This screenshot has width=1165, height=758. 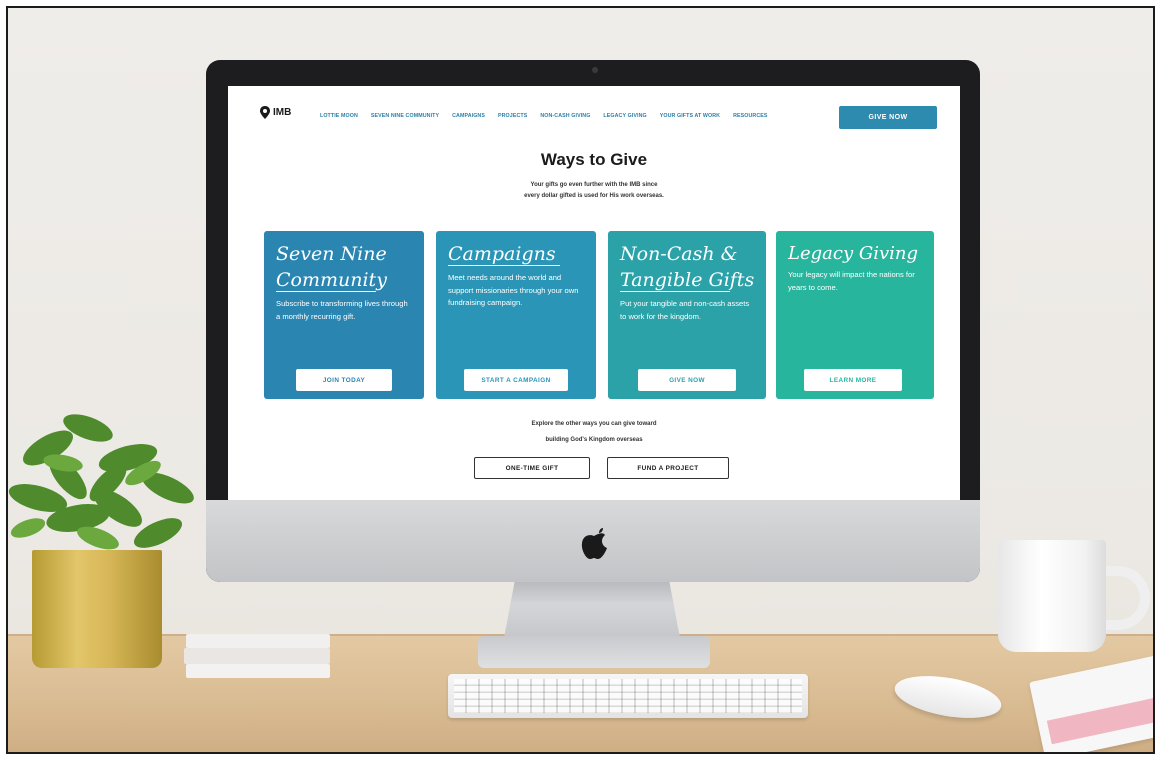 I want to click on nav-lottie-moon: LOTTIE MOON, so click(x=339, y=116).